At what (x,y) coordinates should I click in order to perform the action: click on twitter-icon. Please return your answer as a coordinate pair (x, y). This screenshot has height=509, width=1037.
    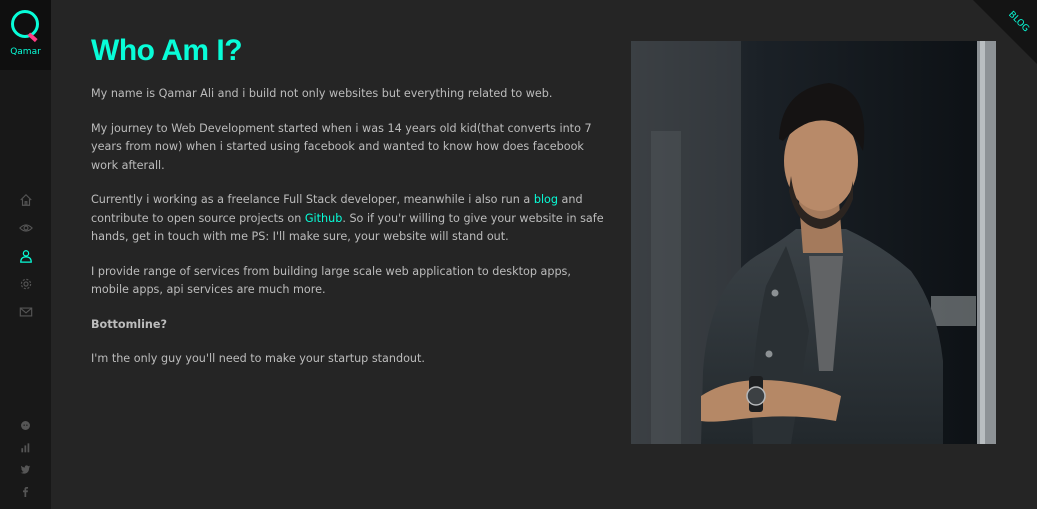
    Looking at the image, I should click on (25, 469).